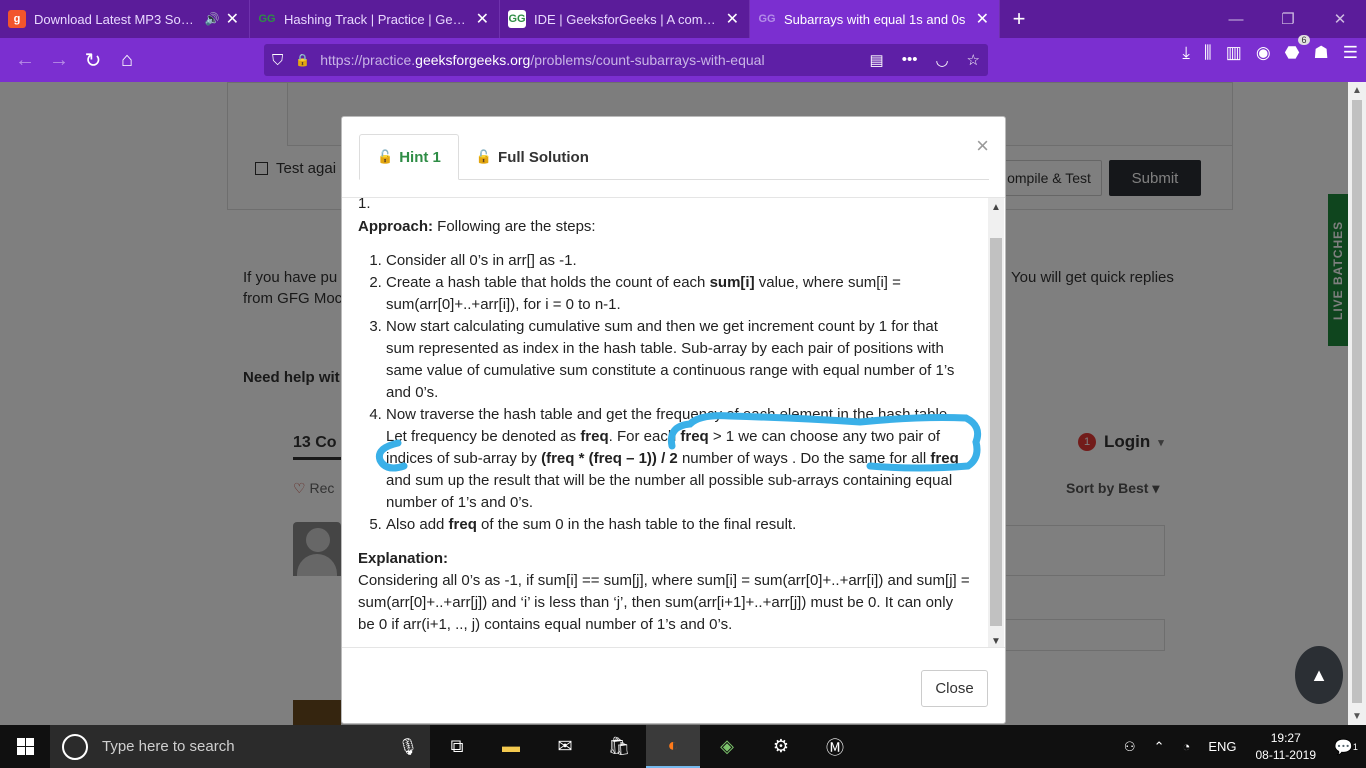 Image resolution: width=1366 pixels, height=768 pixels. What do you see at coordinates (1019, 19) in the screenshot?
I see `new-tab-button: +` at bounding box center [1019, 19].